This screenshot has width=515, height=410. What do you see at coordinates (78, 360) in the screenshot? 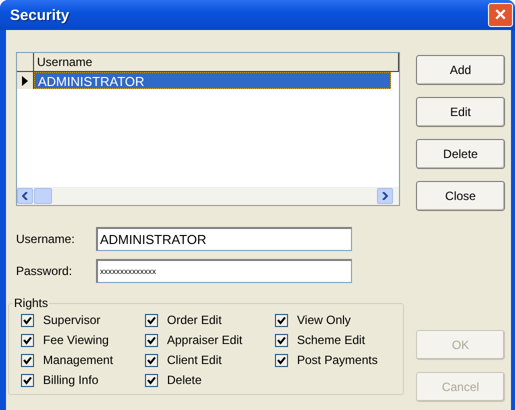
I see `checkbox-label: Management` at bounding box center [78, 360].